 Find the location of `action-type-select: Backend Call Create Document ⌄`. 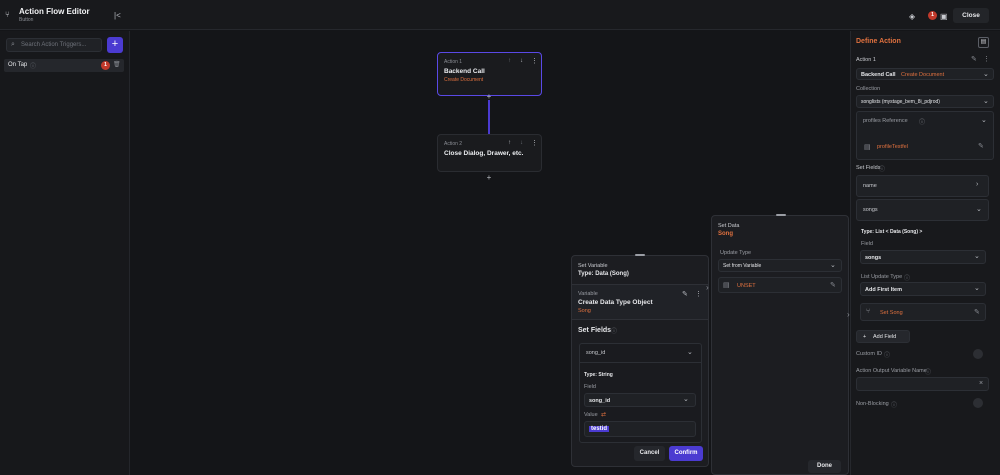

action-type-select: Backend Call Create Document ⌄ is located at coordinates (925, 74).